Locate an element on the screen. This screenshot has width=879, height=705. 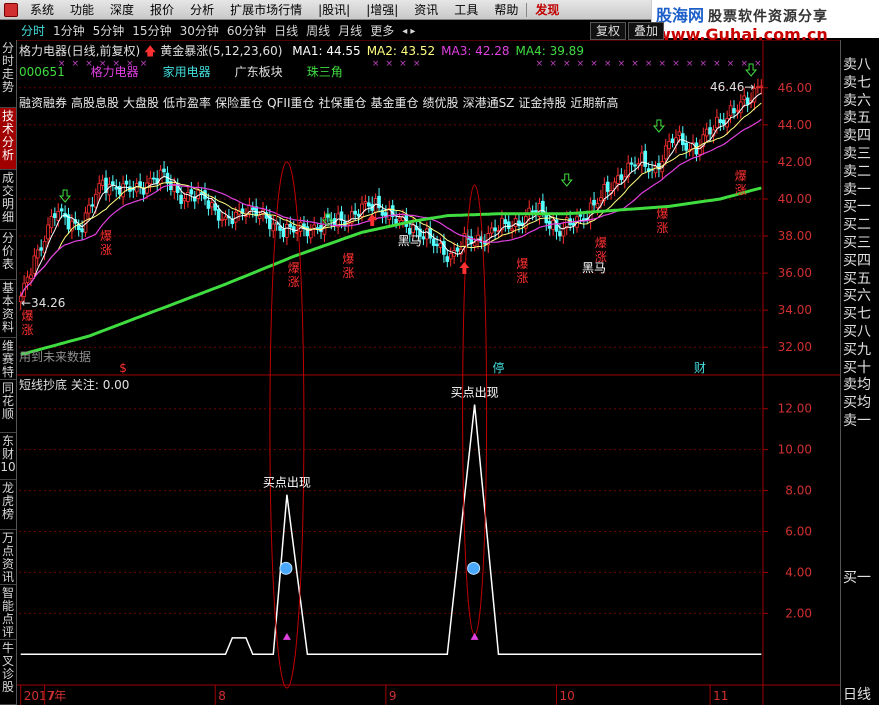
menu-item: |股讯| is located at coordinates (334, 10).